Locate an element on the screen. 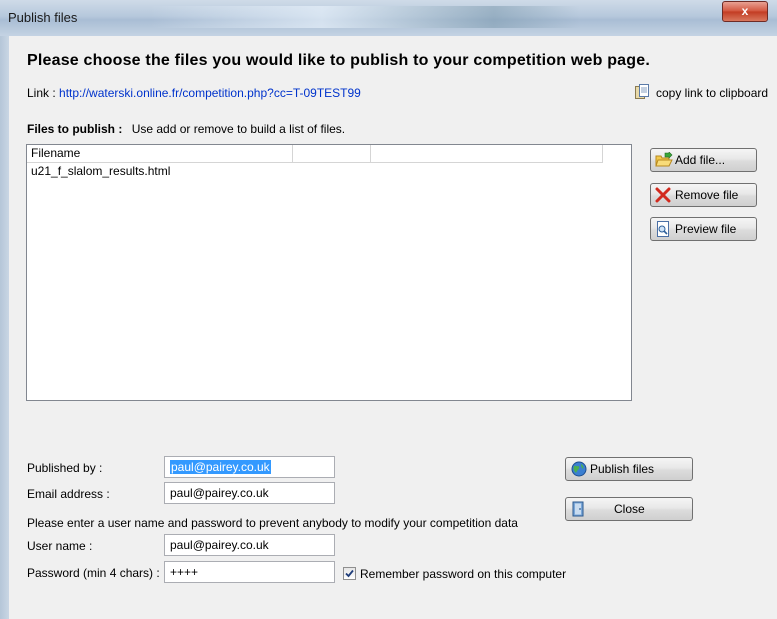 This screenshot has width=777, height=619. copy-clipboard-icon is located at coordinates (642, 92).